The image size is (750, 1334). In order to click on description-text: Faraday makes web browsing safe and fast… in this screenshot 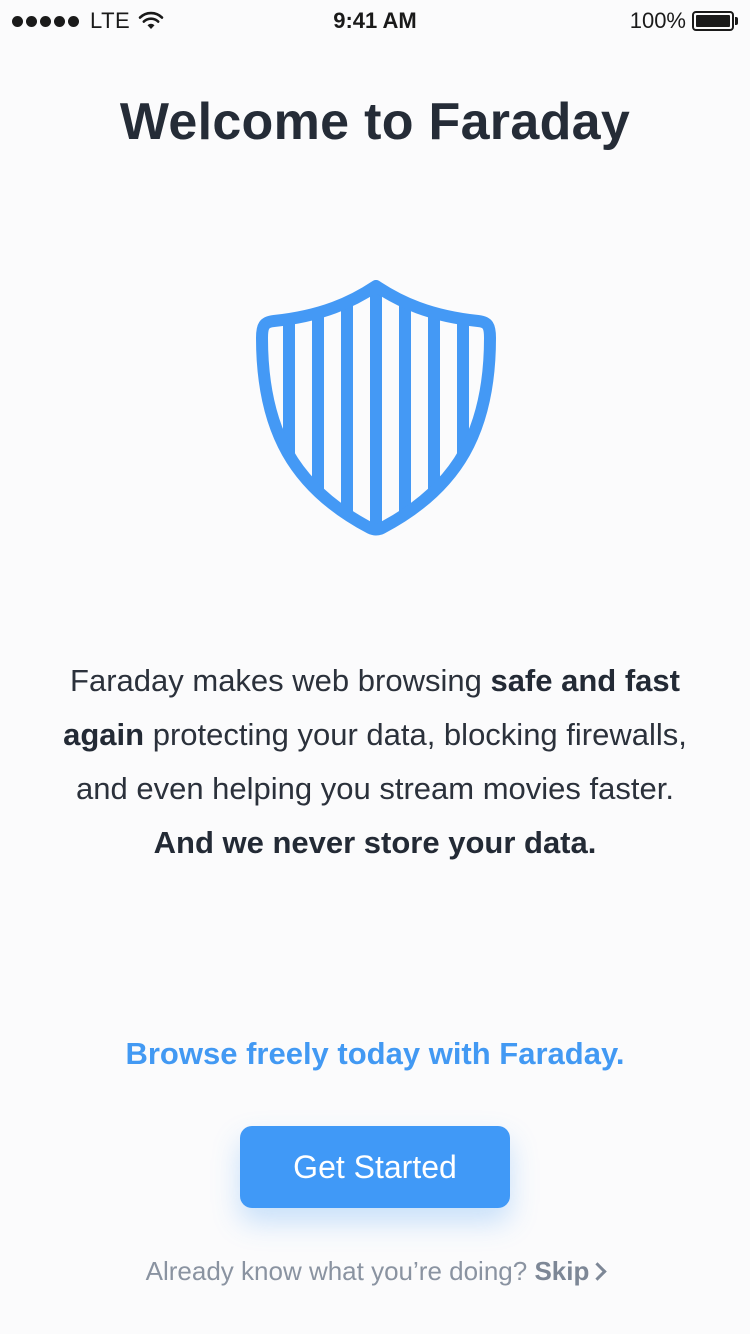, I will do `click(375, 762)`.